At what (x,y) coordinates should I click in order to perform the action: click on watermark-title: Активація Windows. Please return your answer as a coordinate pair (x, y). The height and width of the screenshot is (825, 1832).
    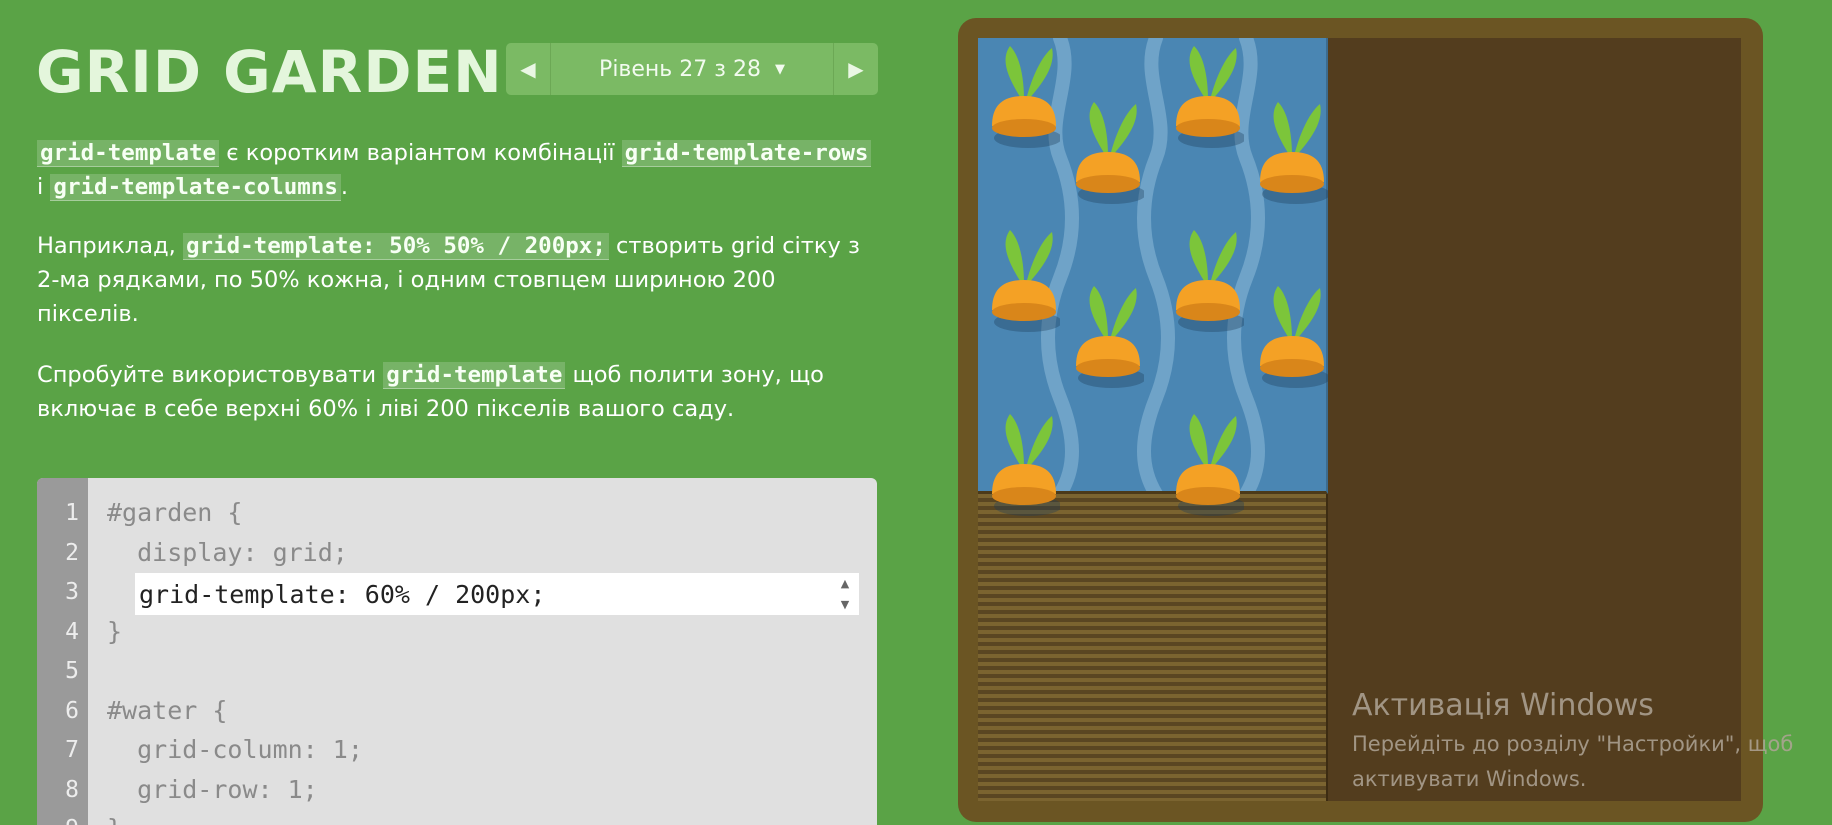
    Looking at the image, I should click on (1503, 705).